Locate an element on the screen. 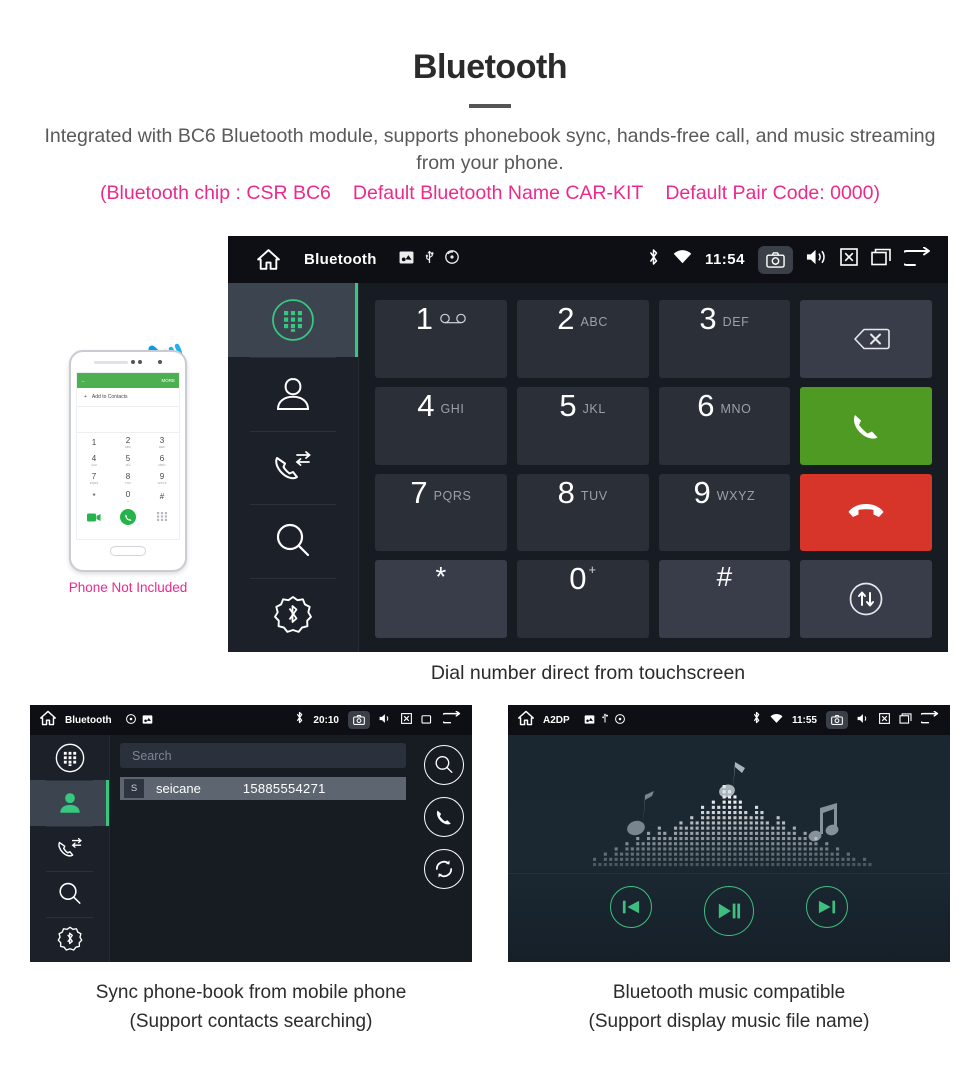  transfer-audio-button is located at coordinates (866, 599).